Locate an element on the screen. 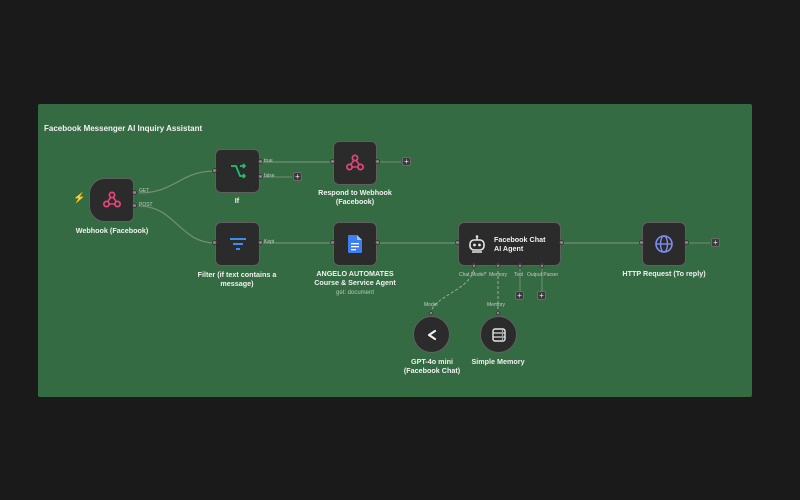  filter-label-line1: Filter (if text contains a is located at coordinates (237, 274).